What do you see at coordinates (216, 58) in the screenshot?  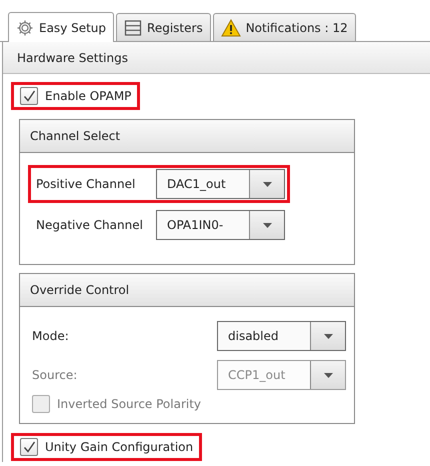 I see `section-header: Hardware Settings` at bounding box center [216, 58].